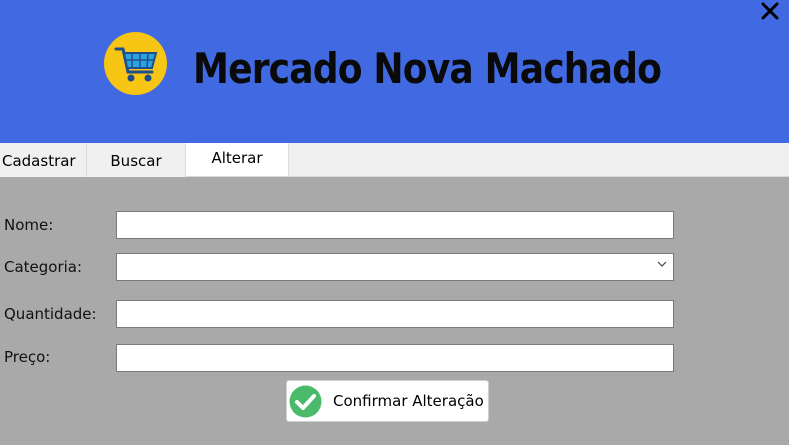  Describe the element at coordinates (395, 358) in the screenshot. I see `preco-field` at that location.